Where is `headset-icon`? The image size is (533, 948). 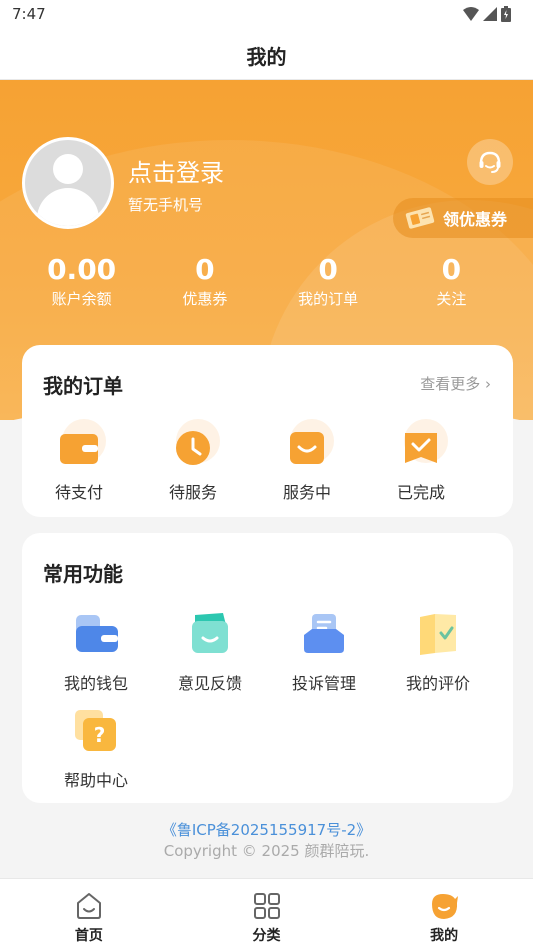 headset-icon is located at coordinates (490, 162).